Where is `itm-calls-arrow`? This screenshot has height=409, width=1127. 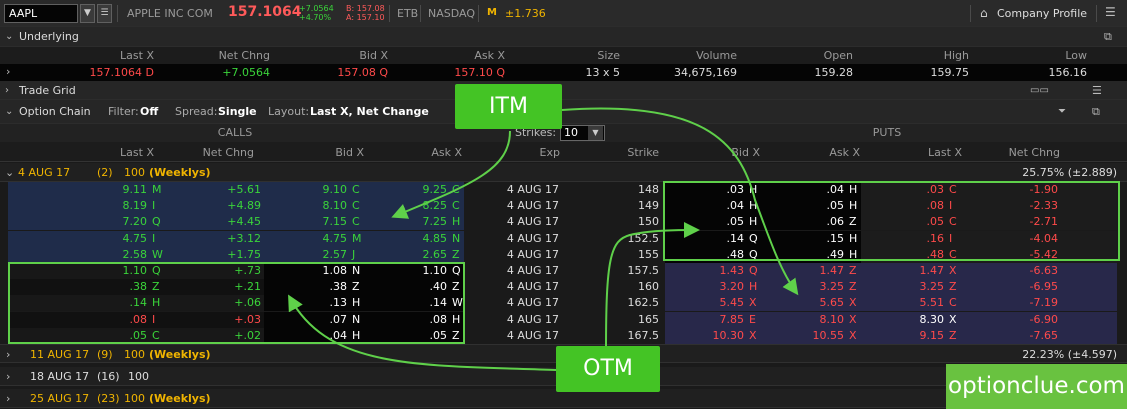
itm-calls-arrow is located at coordinates (451, 174).